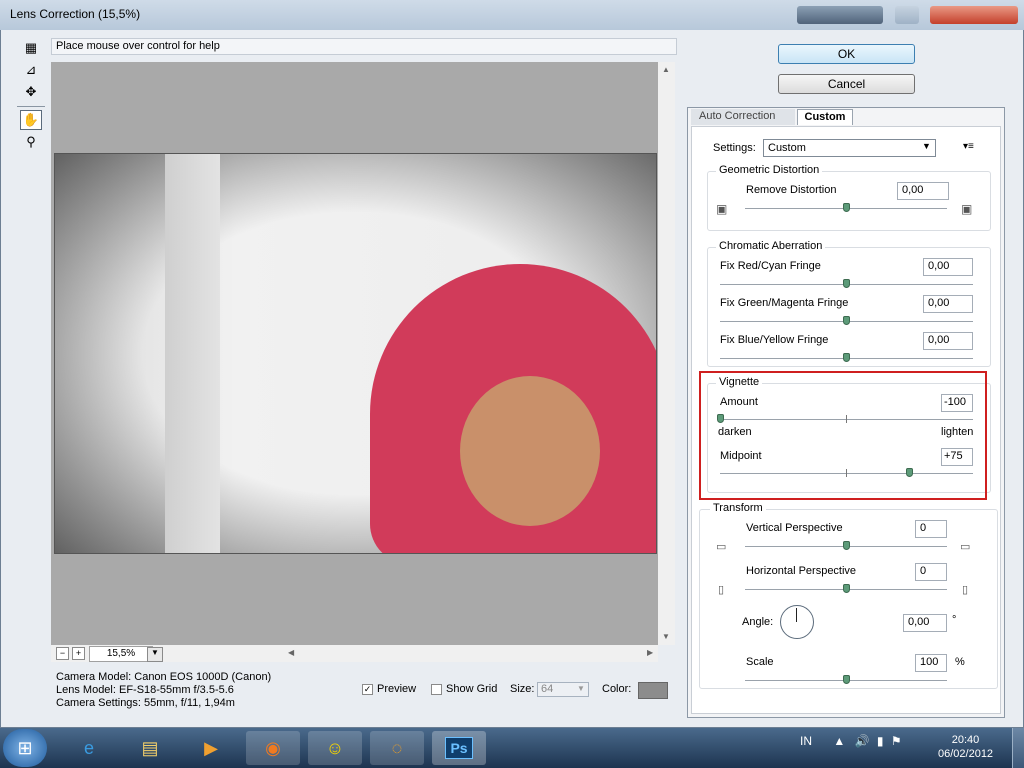  I want to click on transform-group, so click(848, 599).